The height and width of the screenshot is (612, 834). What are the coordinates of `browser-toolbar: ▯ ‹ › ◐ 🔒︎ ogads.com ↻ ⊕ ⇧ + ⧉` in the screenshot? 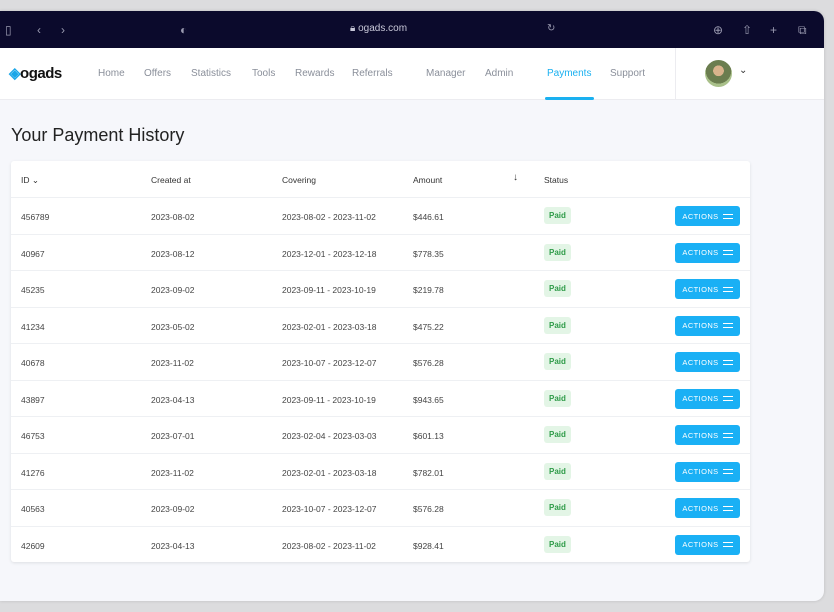 It's located at (412, 29).